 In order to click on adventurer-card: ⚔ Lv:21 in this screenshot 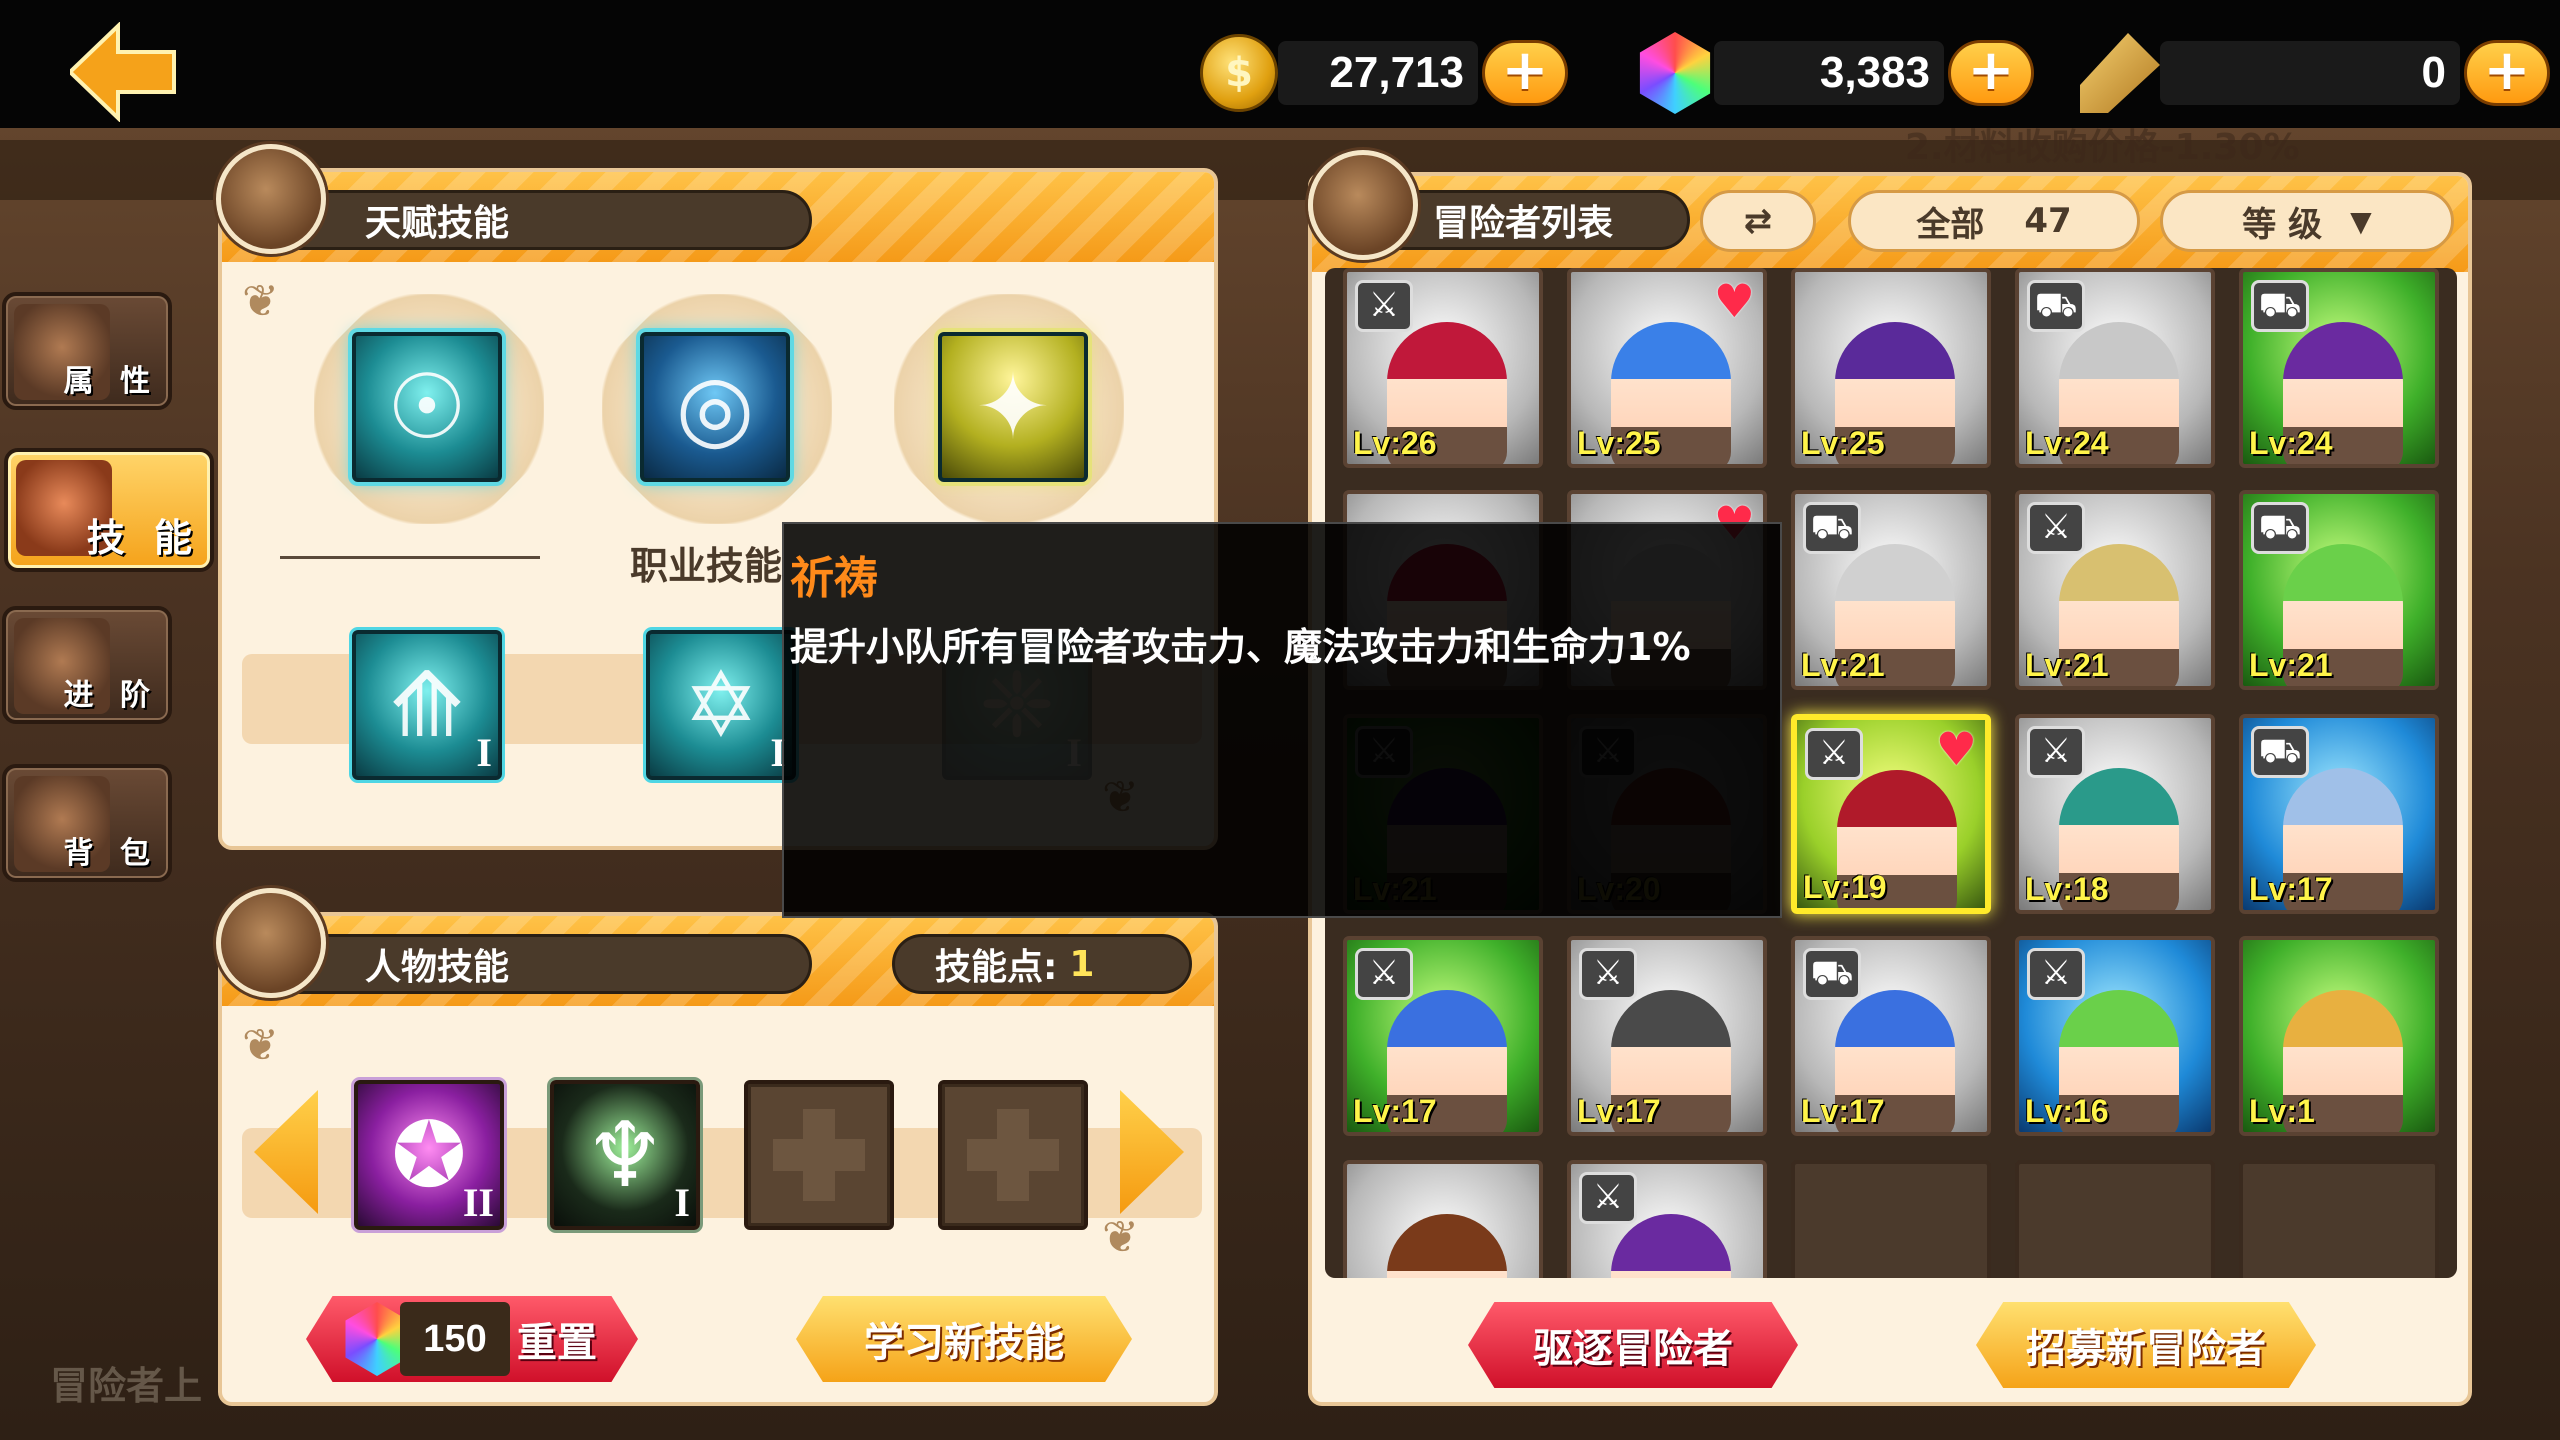, I will do `click(2115, 590)`.